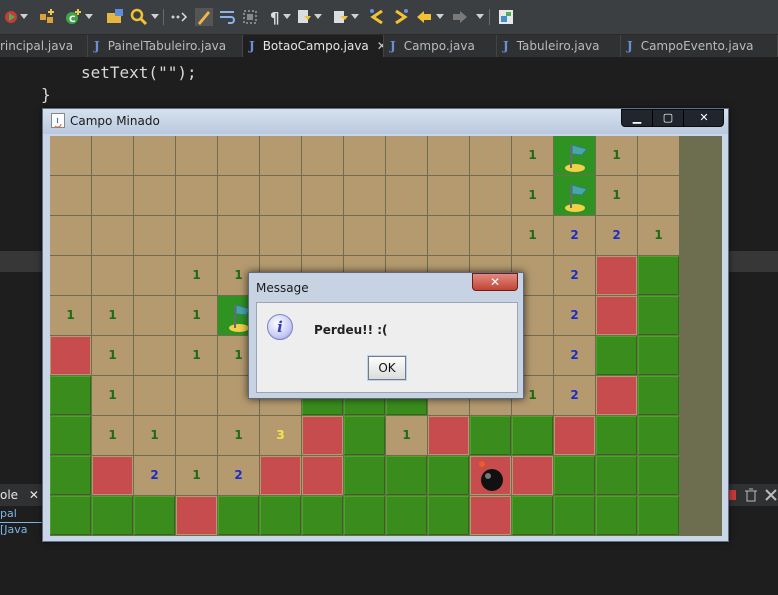 This screenshot has width=778, height=595. What do you see at coordinates (387, 368) in the screenshot?
I see `ok-button: OK` at bounding box center [387, 368].